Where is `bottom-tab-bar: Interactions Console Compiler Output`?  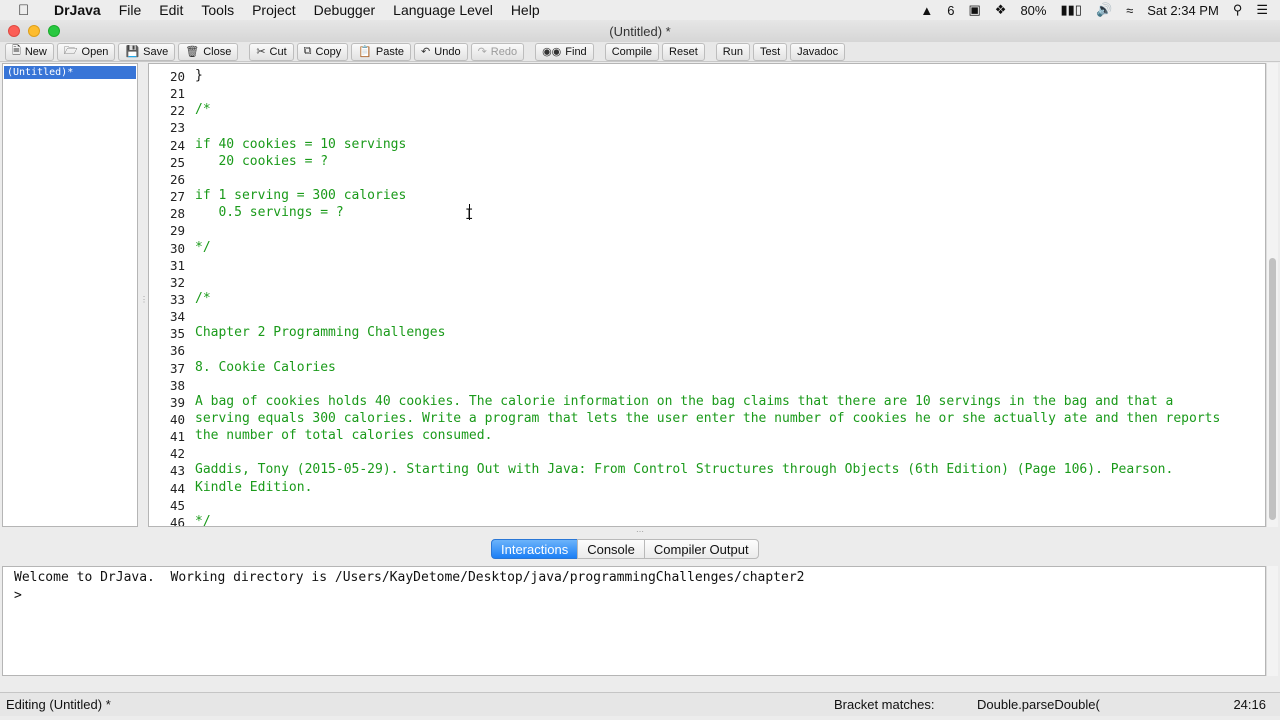
bottom-tab-bar: Interactions Console Compiler Output is located at coordinates (625, 549).